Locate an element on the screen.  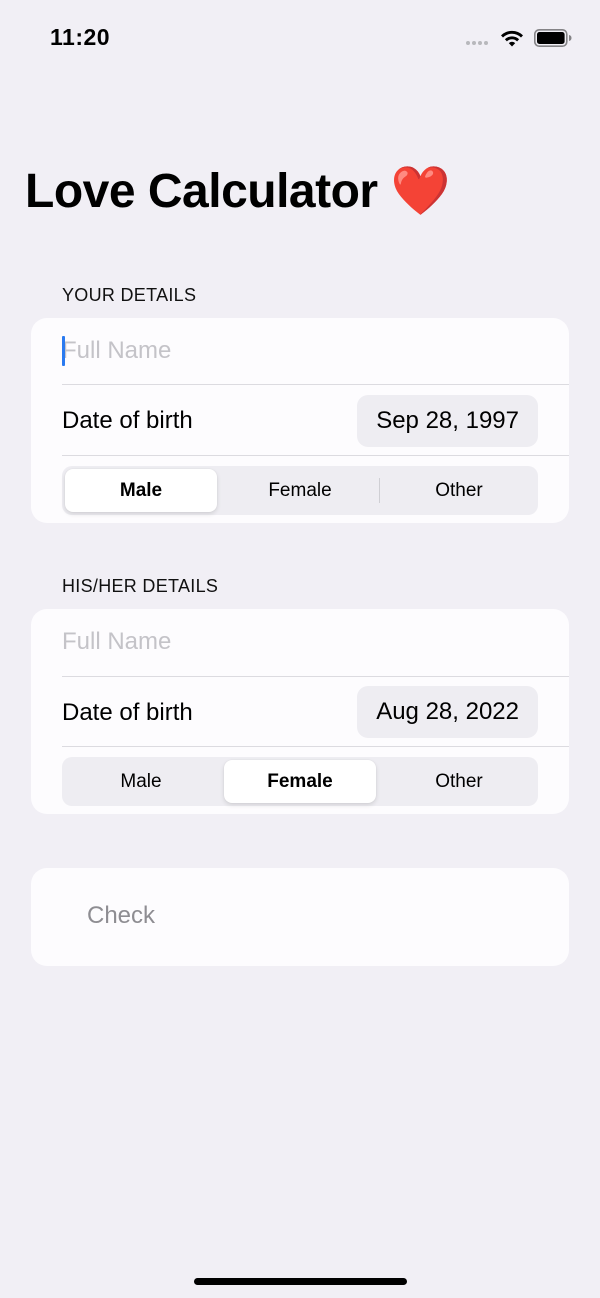
your-full-name-input is located at coordinates (315, 351).